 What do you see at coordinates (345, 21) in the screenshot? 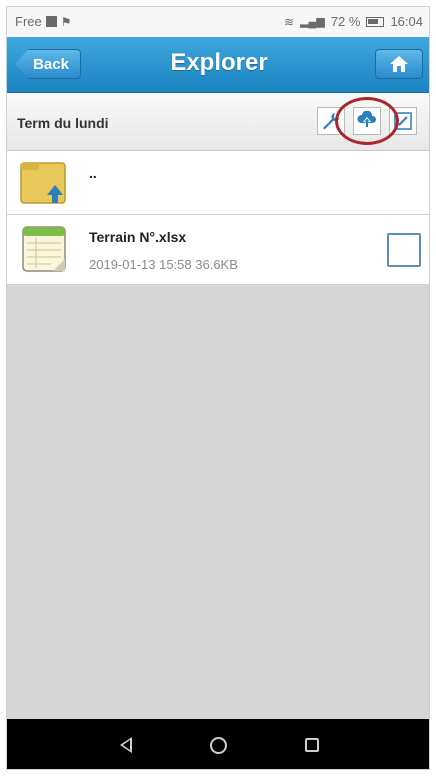
I see `battery-percent: 72 %` at bounding box center [345, 21].